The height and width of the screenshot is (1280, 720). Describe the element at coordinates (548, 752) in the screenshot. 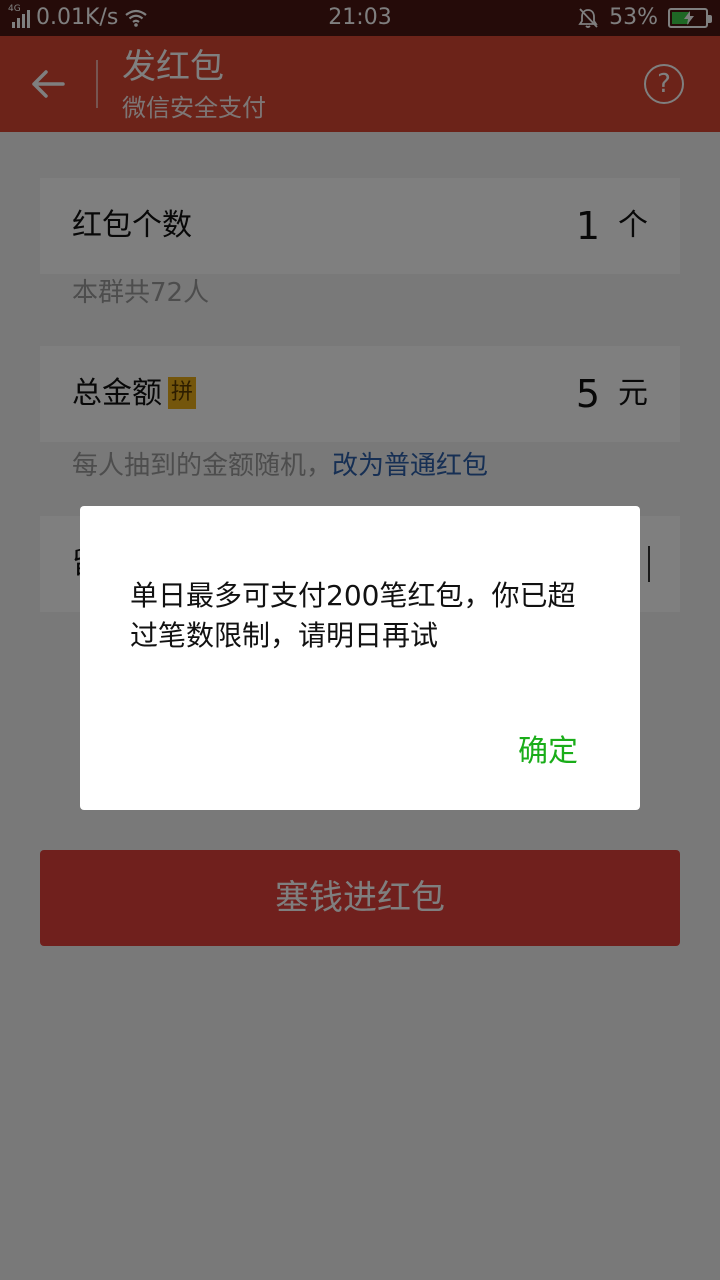

I see `confirm-button: 确定` at that location.